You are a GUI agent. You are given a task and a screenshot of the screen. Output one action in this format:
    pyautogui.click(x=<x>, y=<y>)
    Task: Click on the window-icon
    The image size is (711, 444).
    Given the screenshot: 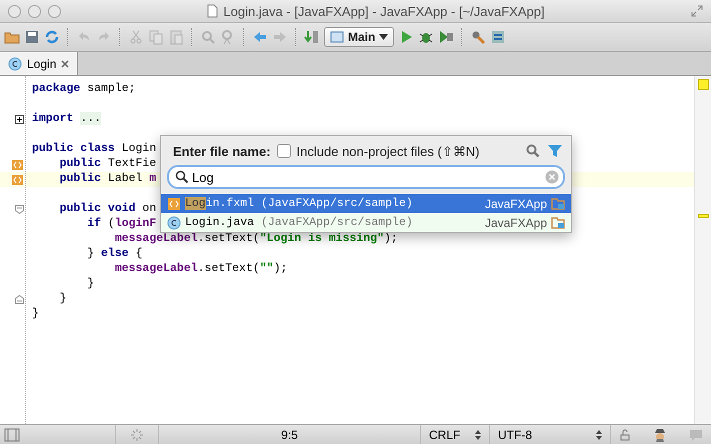 What is the action you would take?
    pyautogui.click(x=337, y=37)
    